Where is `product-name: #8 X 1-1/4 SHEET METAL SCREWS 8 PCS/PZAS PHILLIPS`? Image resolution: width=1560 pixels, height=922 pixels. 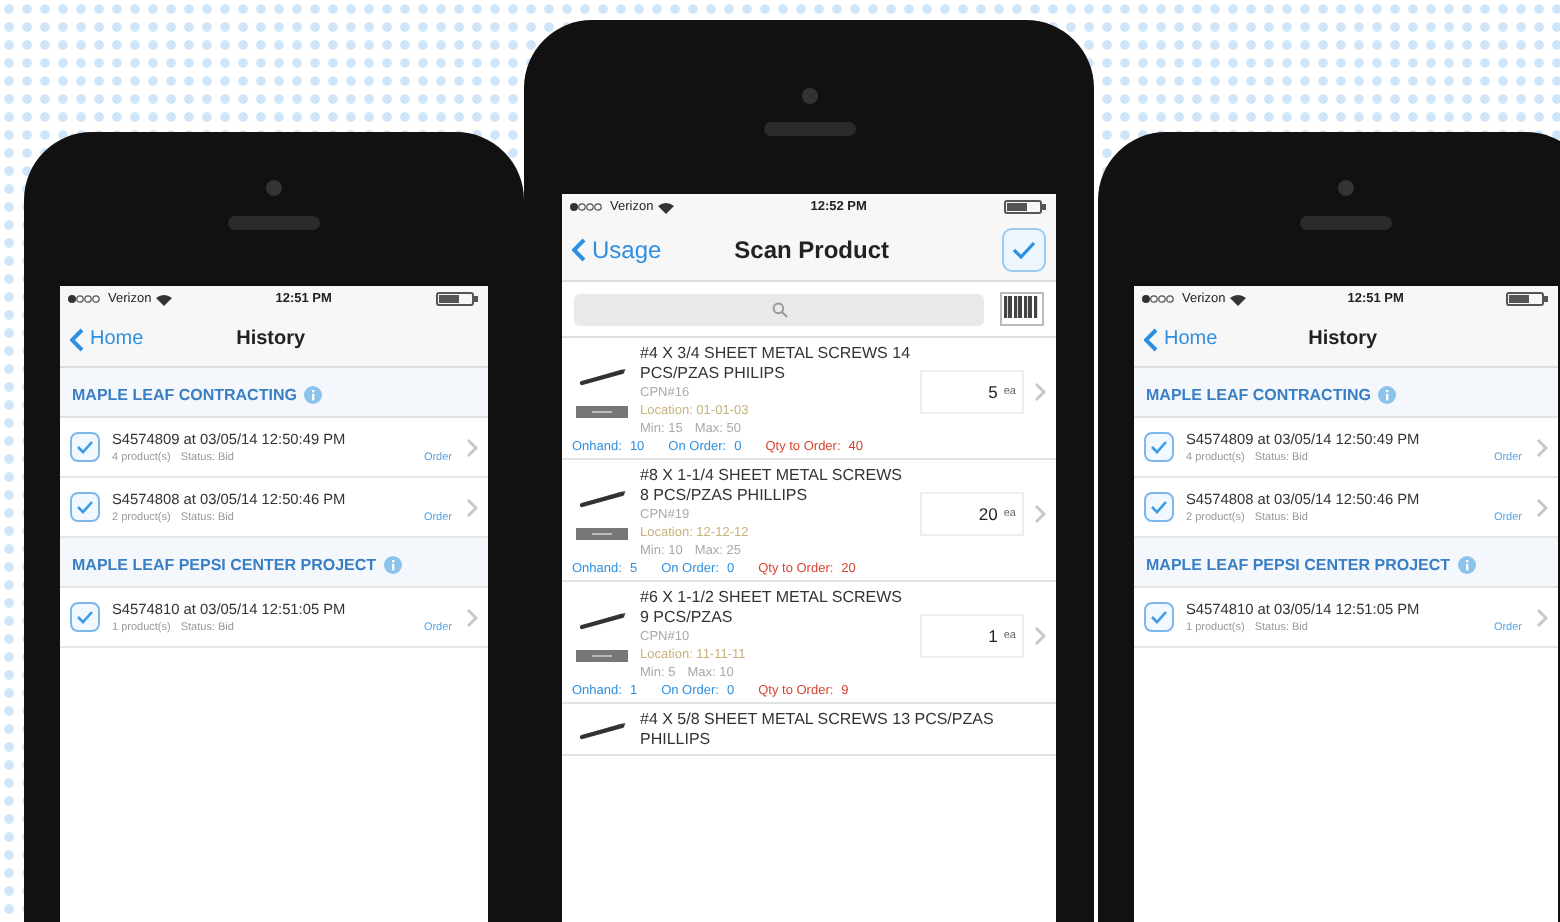 product-name: #8 X 1-1/4 SHEET METAL SCREWS 8 PCS/PZAS PHILLIPS is located at coordinates (772, 486).